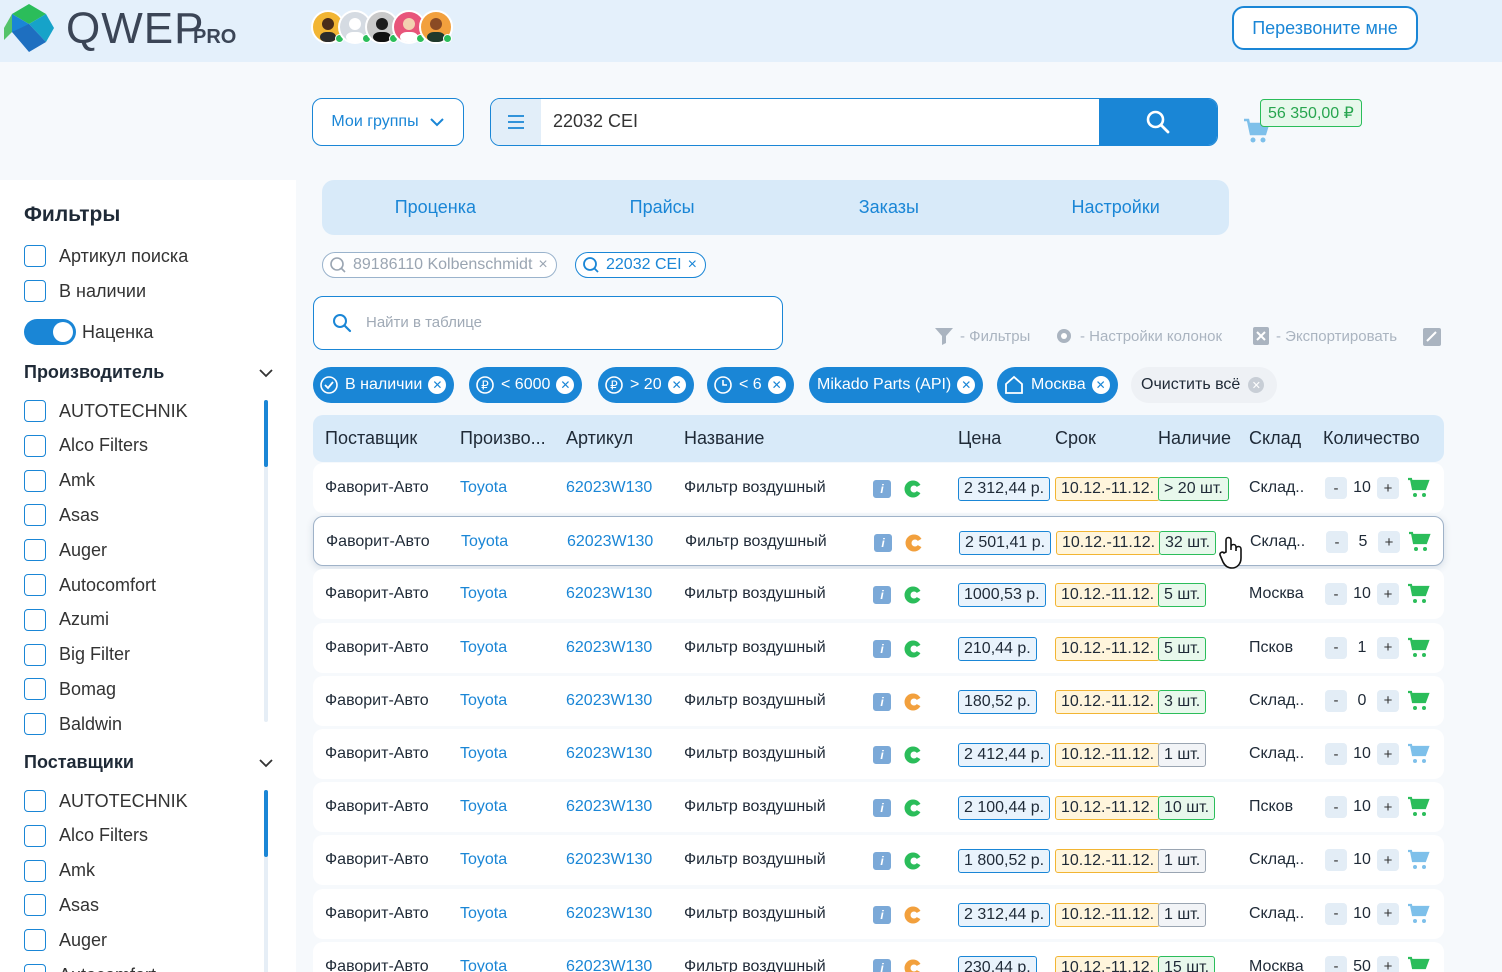 The width and height of the screenshot is (1502, 972). Describe the element at coordinates (599, 438) in the screenshot. I see `column-header: Артикул` at that location.